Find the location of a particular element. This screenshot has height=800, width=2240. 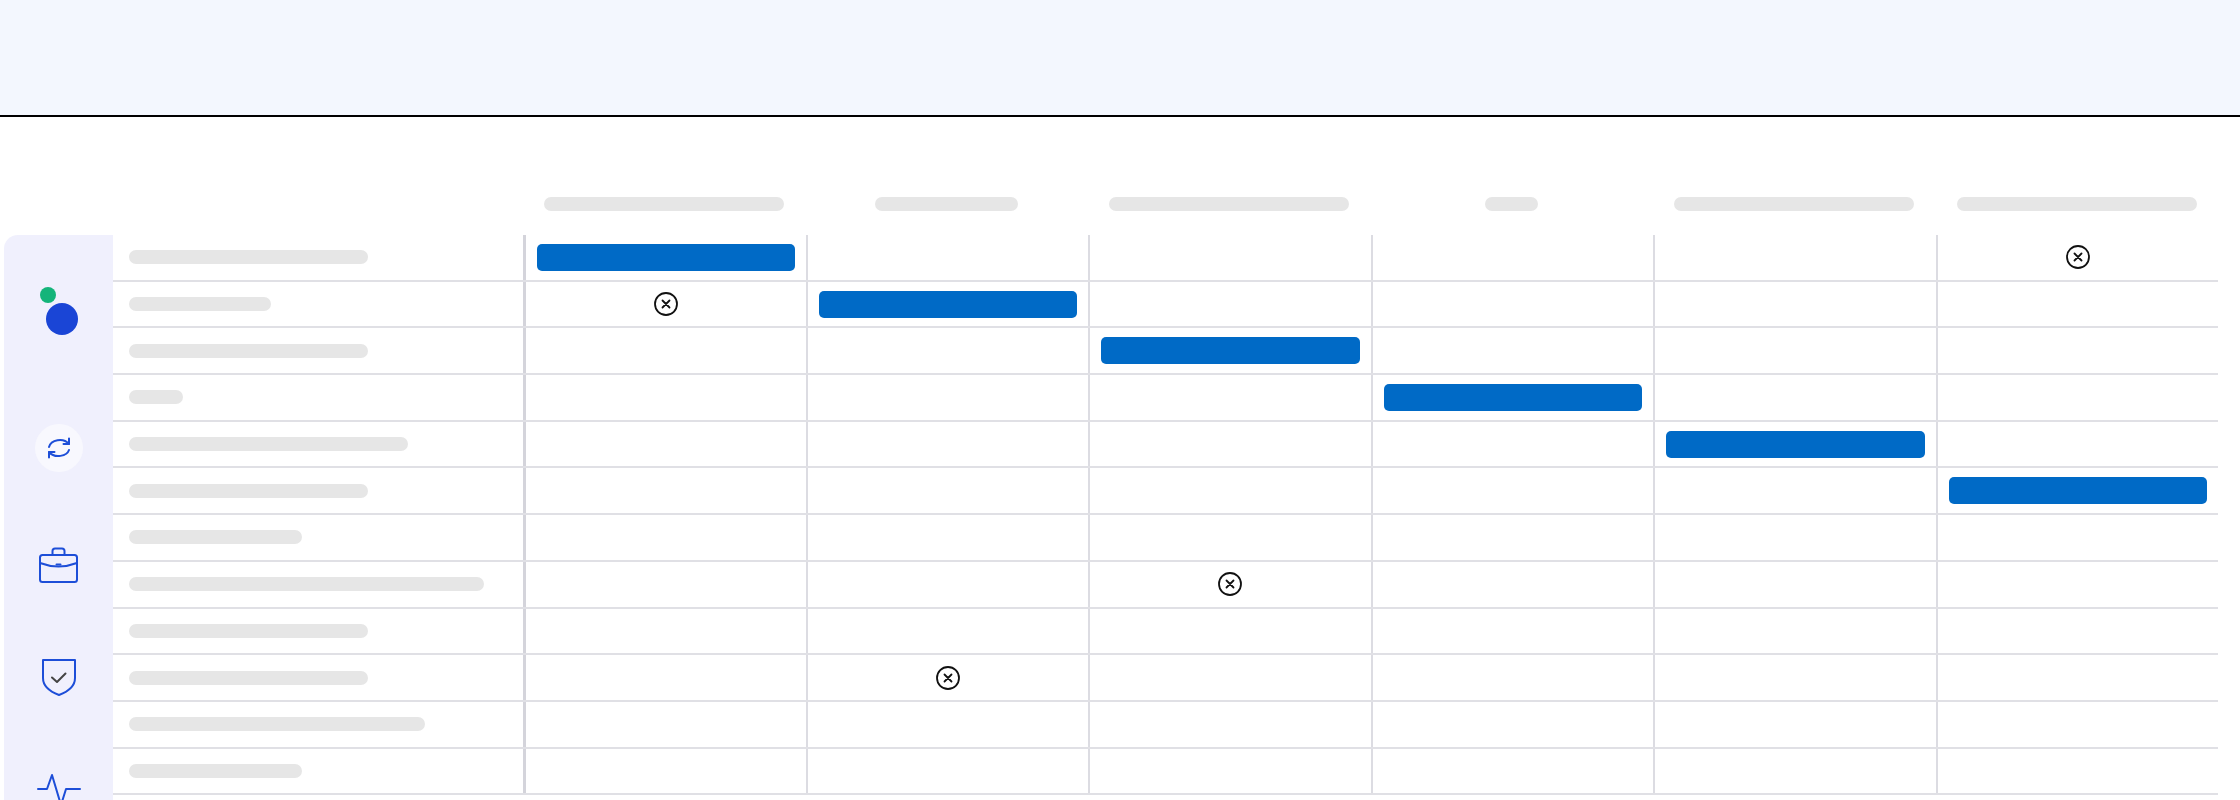

row-label-placeholder is located at coordinates (156, 397).